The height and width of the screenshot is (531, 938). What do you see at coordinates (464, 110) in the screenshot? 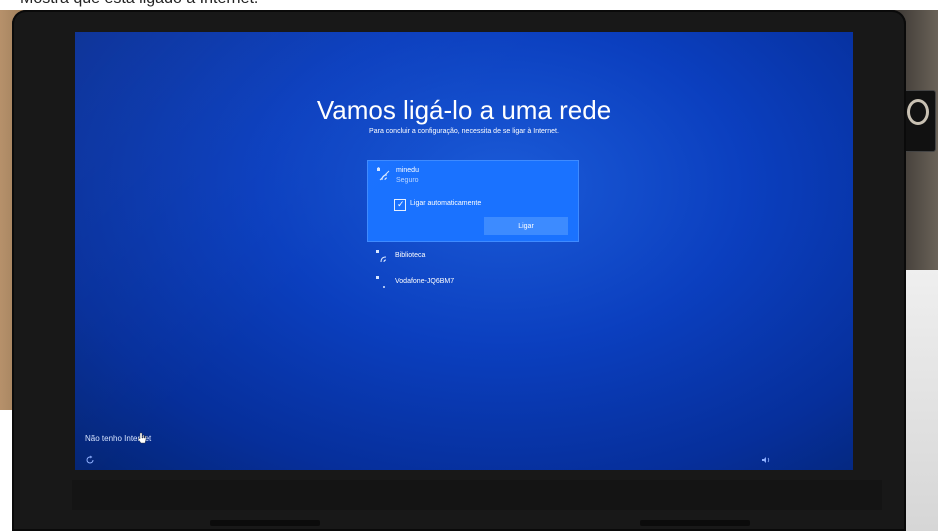
I see `page-title: Vamos ligá-lo a uma rede` at bounding box center [464, 110].